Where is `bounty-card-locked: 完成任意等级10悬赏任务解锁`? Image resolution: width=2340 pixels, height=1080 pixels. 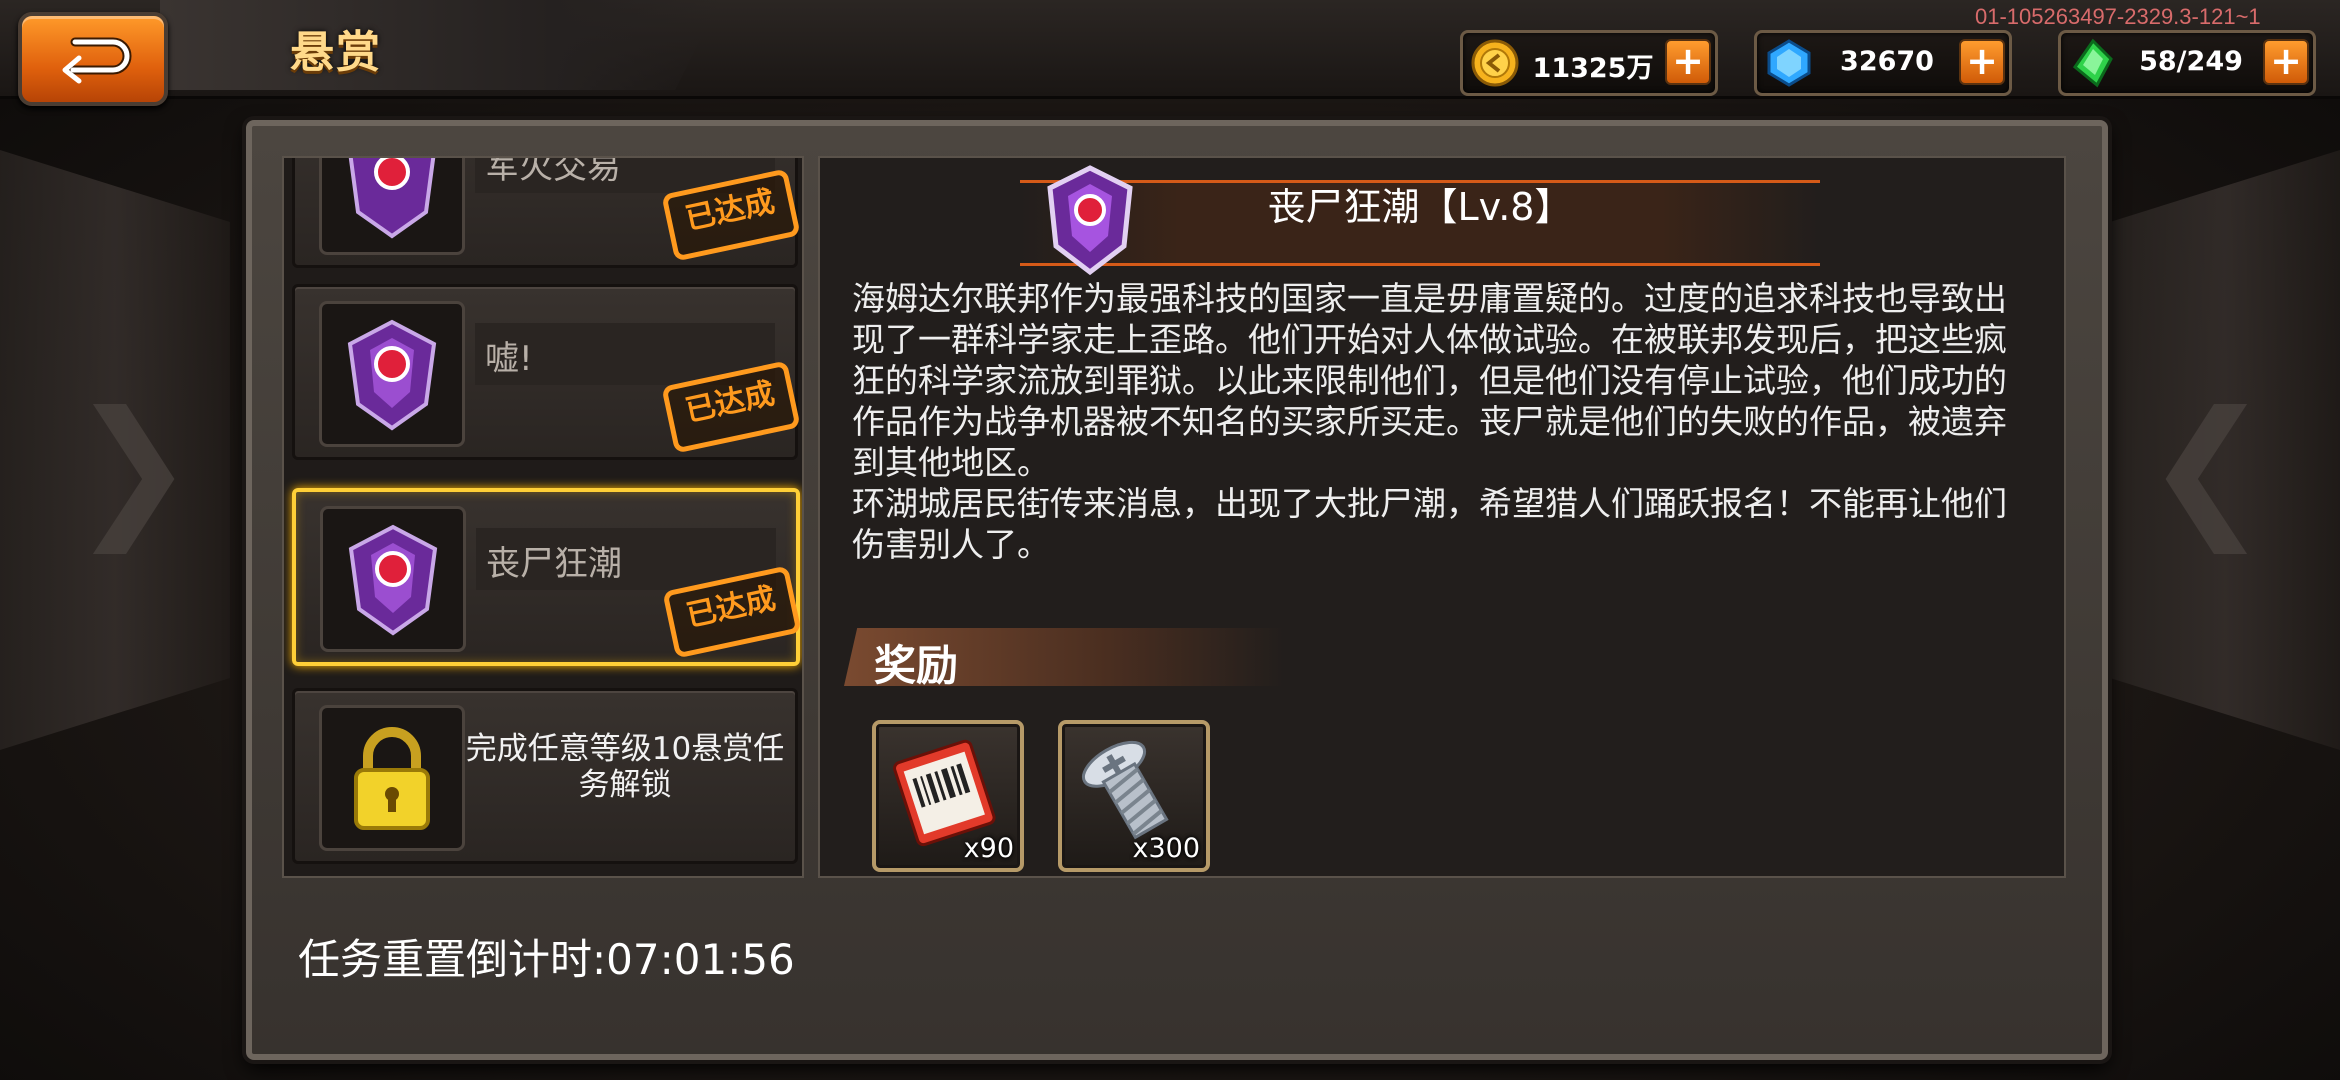 bounty-card-locked: 完成任意等级10悬赏任务解锁 is located at coordinates (545, 776).